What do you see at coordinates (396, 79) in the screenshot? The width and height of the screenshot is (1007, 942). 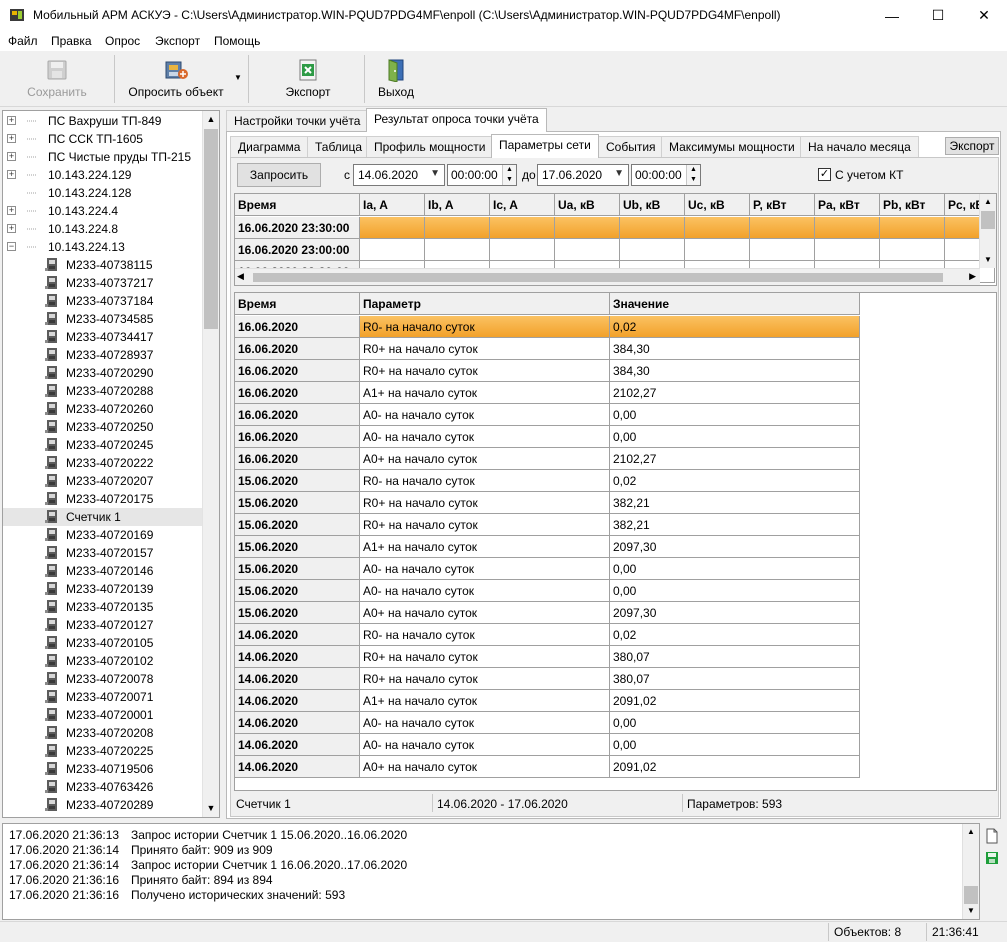 I see `exit-button: Выход` at bounding box center [396, 79].